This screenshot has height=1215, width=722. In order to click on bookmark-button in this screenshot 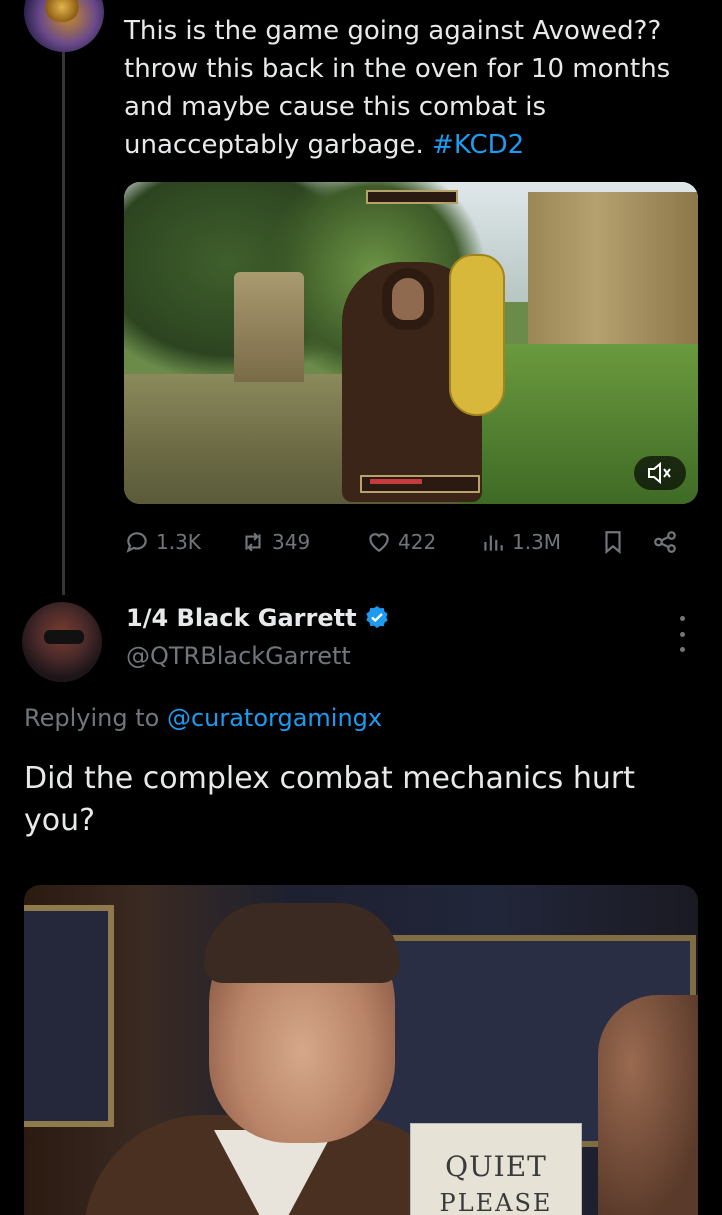, I will do `click(613, 542)`.